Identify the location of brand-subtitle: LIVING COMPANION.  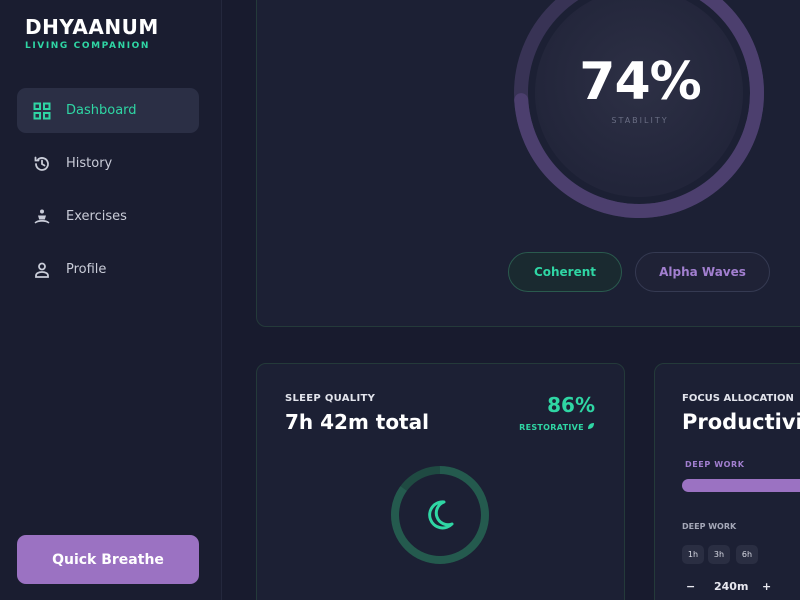
(88, 46).